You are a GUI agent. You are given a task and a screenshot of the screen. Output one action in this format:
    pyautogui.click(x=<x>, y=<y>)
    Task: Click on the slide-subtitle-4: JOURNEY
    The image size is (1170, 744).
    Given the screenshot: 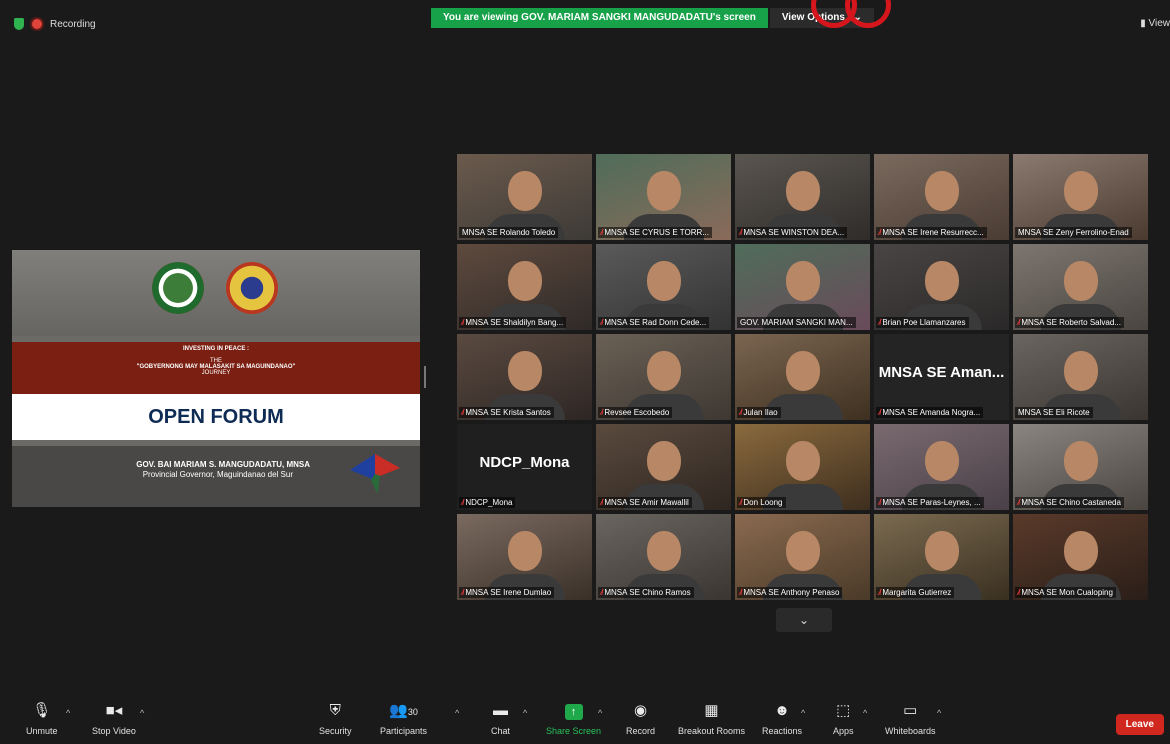 What is the action you would take?
    pyautogui.click(x=216, y=373)
    